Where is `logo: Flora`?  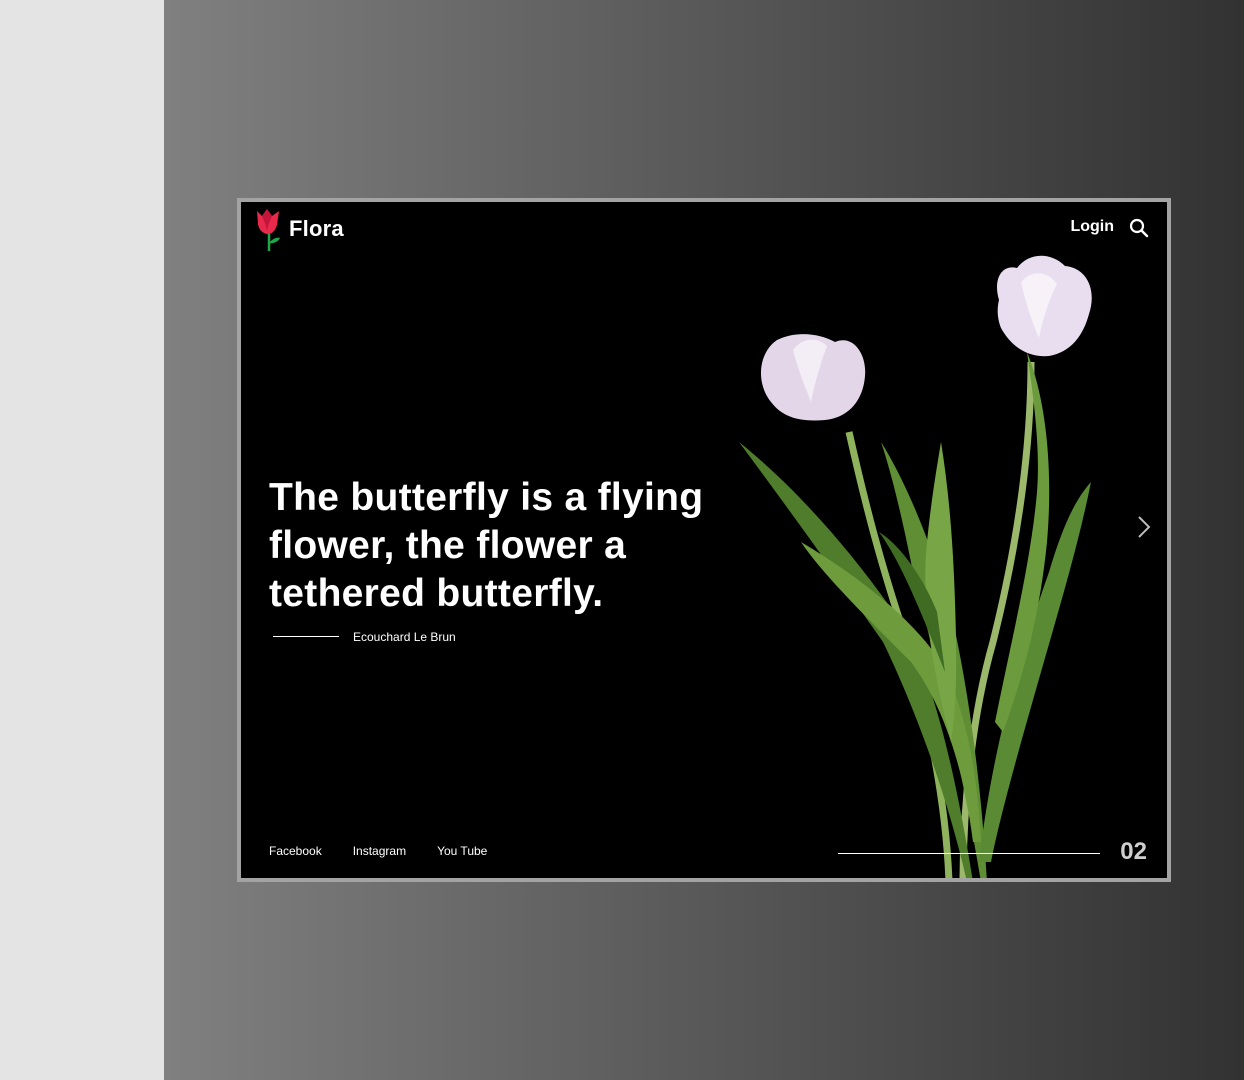
logo: Flora is located at coordinates (299, 229).